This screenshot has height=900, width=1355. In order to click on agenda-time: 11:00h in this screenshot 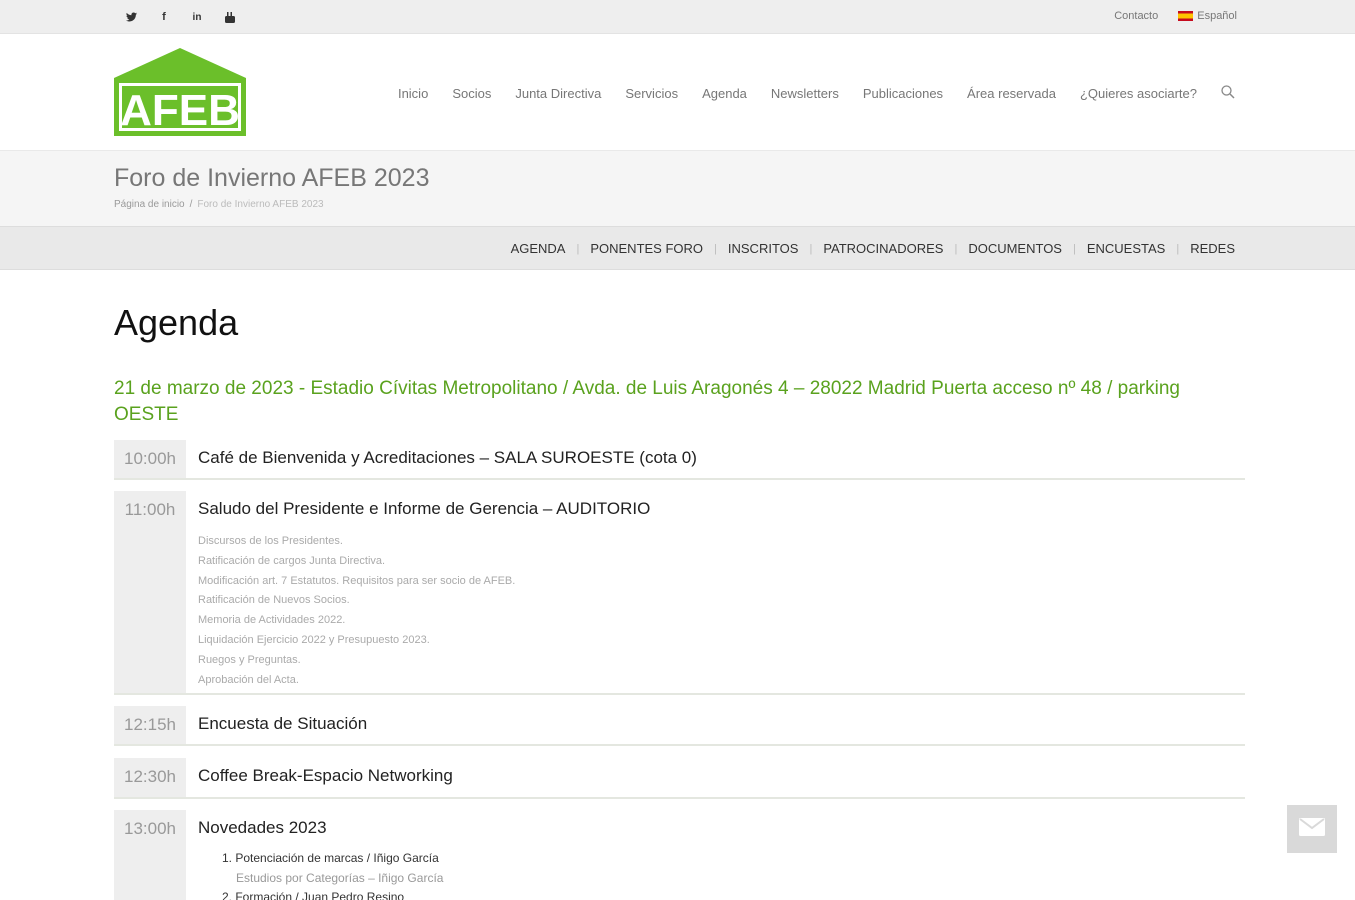, I will do `click(150, 592)`.